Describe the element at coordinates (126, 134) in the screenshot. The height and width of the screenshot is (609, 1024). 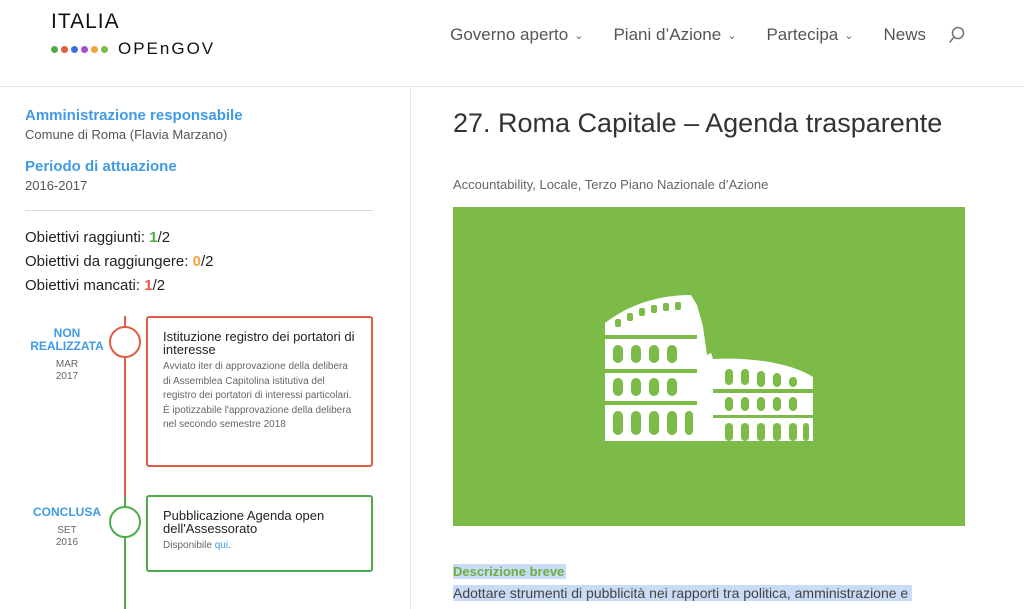
I see `admin-value: Comune di Roma (Flavia Marzano)` at that location.